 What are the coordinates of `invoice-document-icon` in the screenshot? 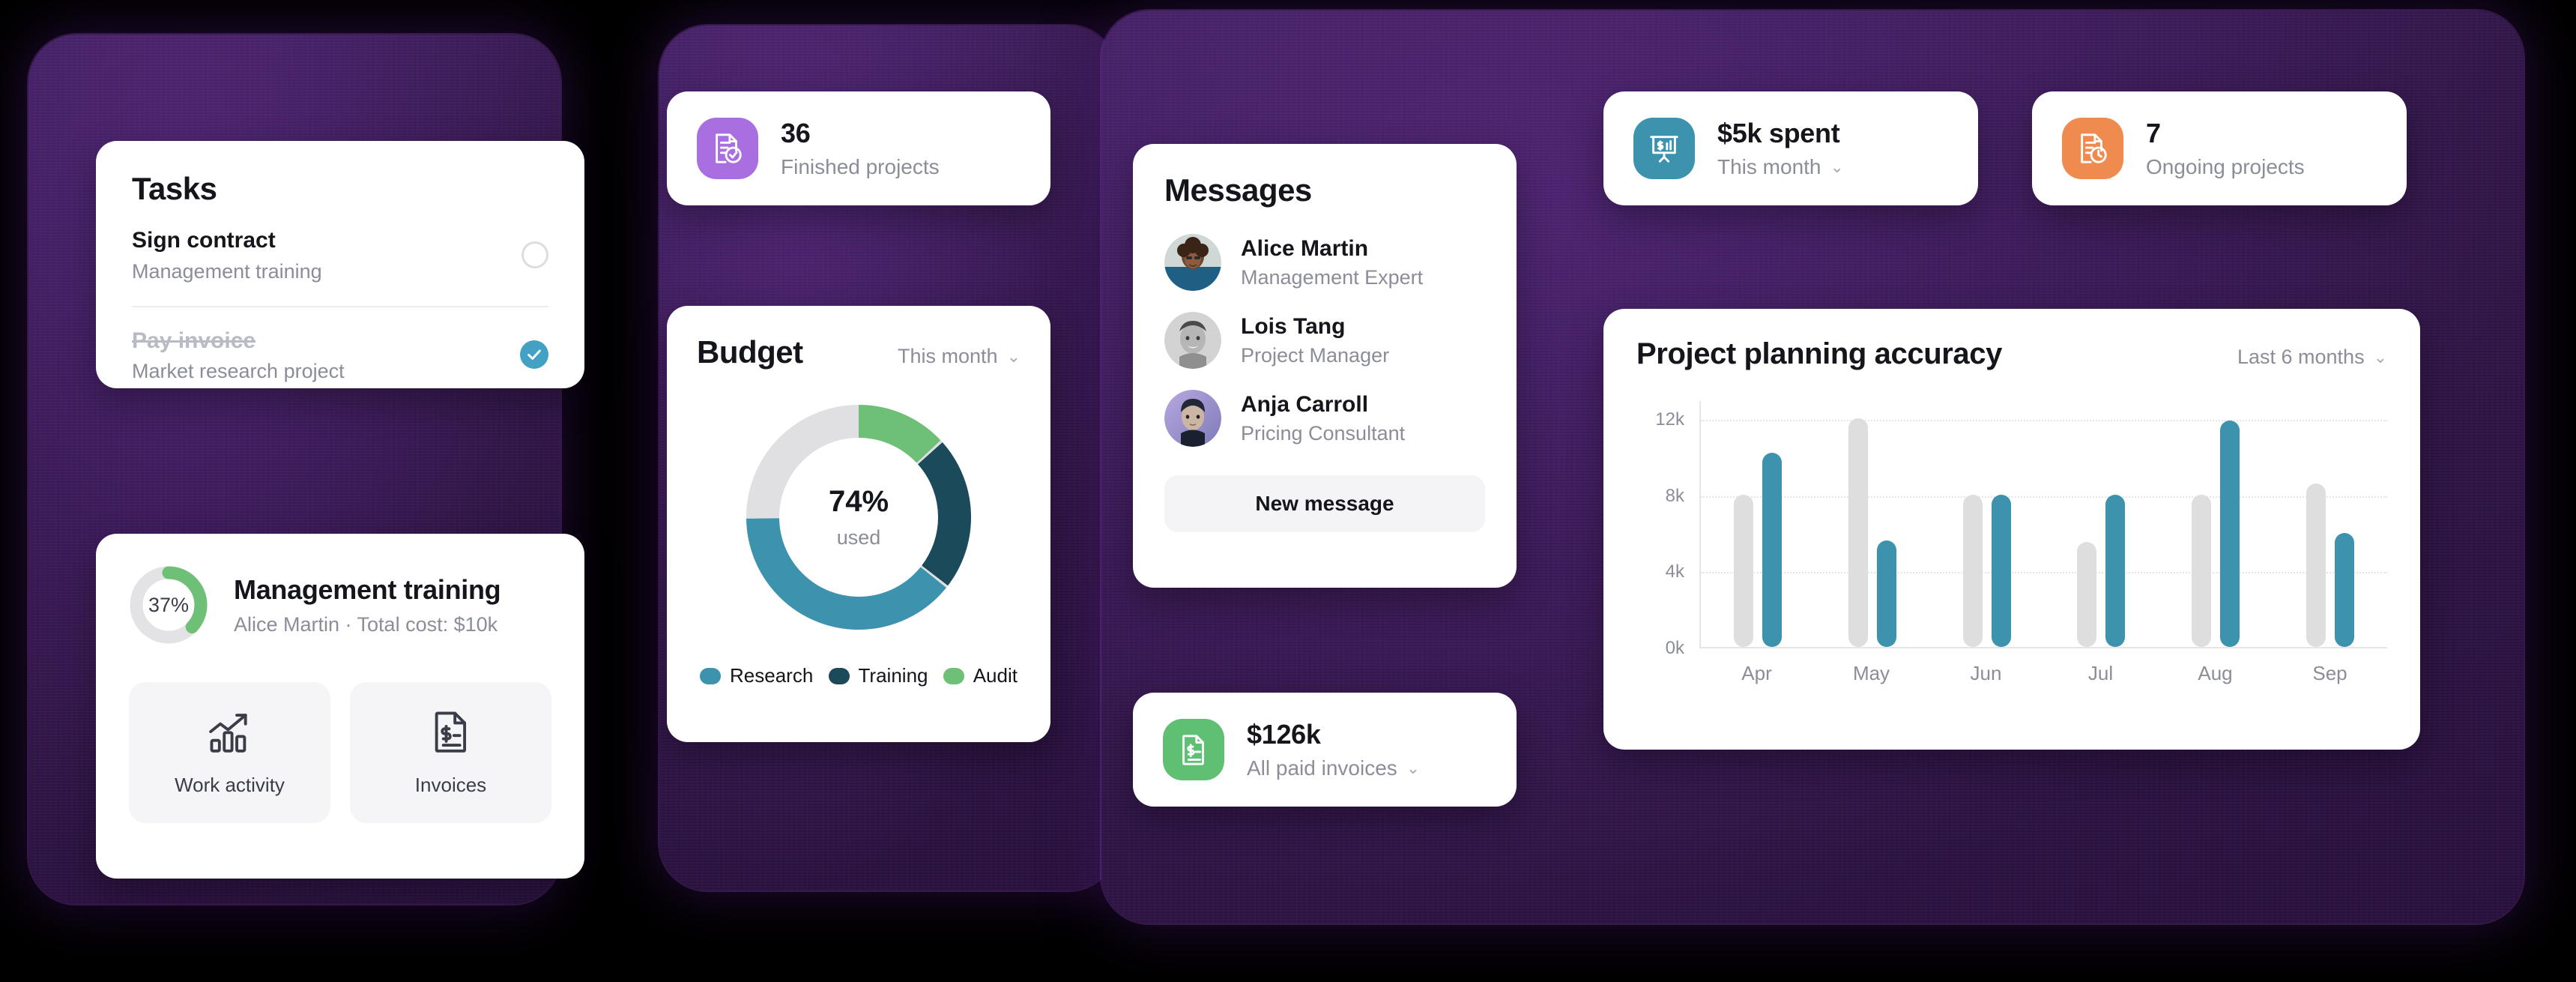 It's located at (451, 733).